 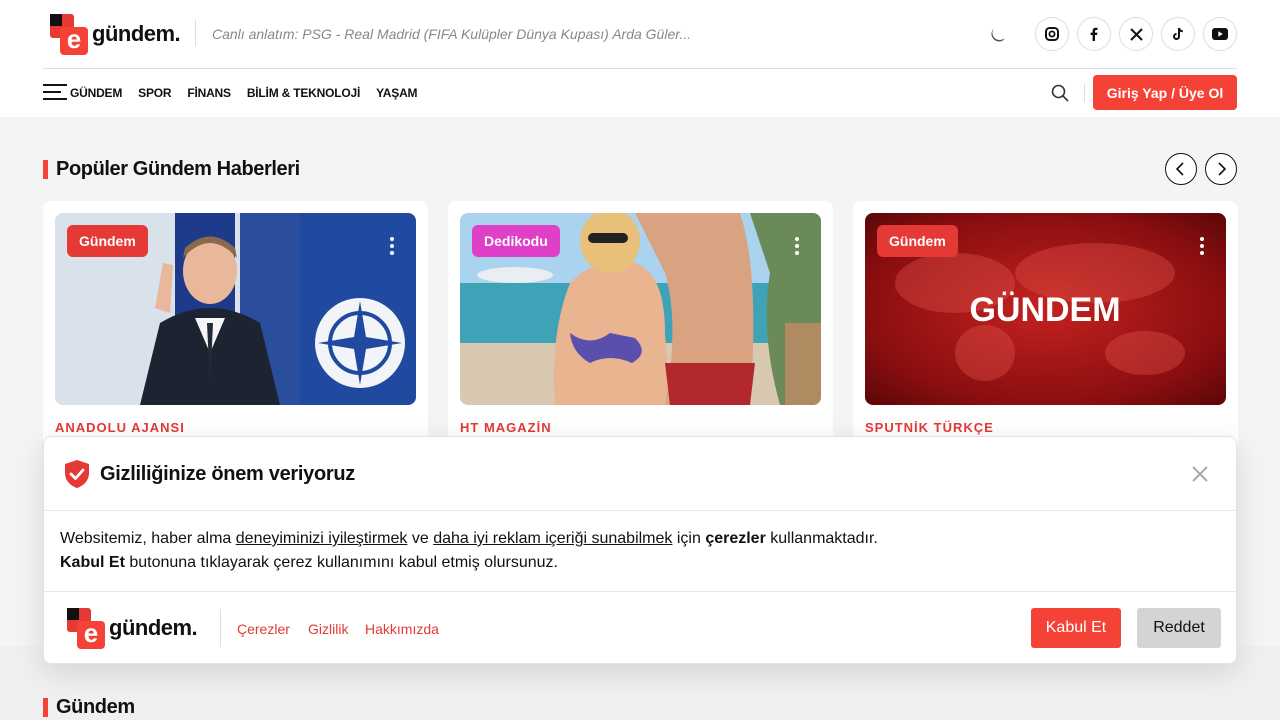 I want to click on section-title-gundem: Gündem, so click(x=89, y=707).